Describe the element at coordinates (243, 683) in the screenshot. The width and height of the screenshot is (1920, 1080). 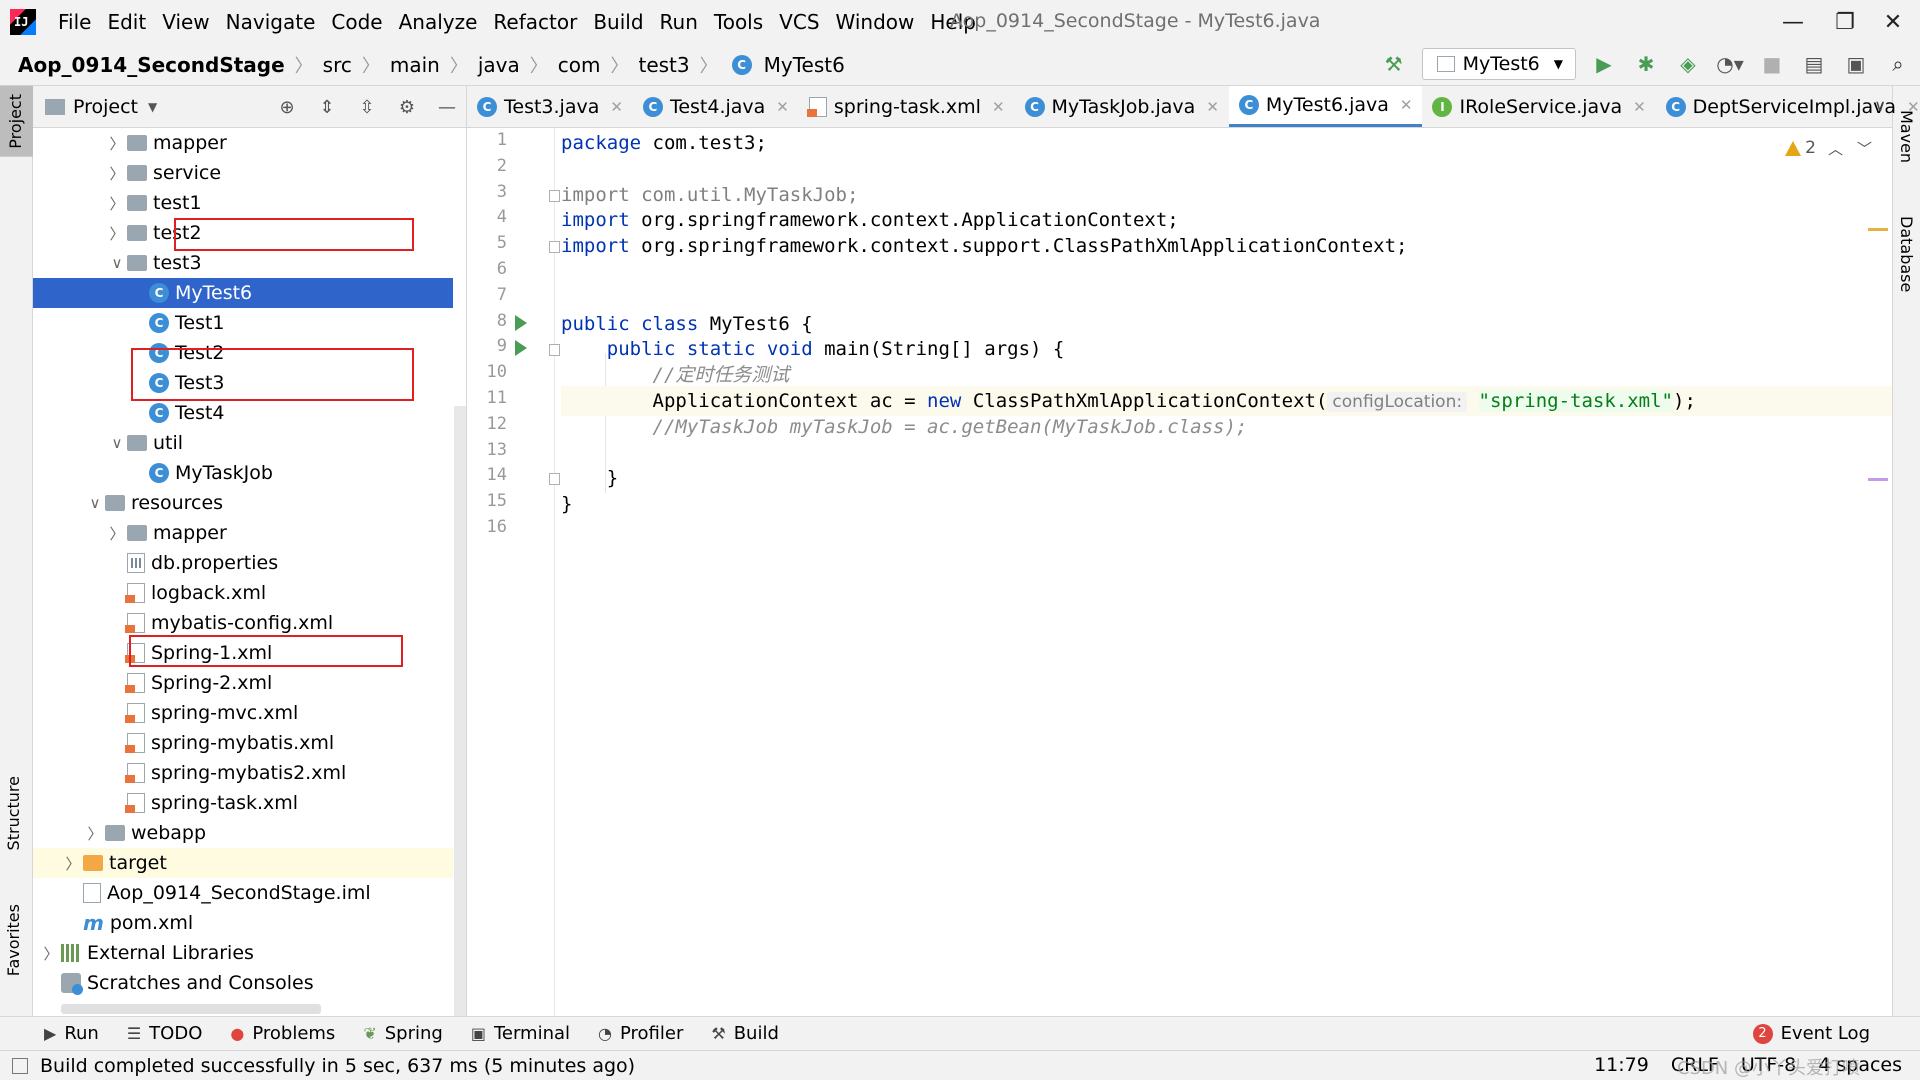
I see `tree-item: Spring-2.xml` at that location.